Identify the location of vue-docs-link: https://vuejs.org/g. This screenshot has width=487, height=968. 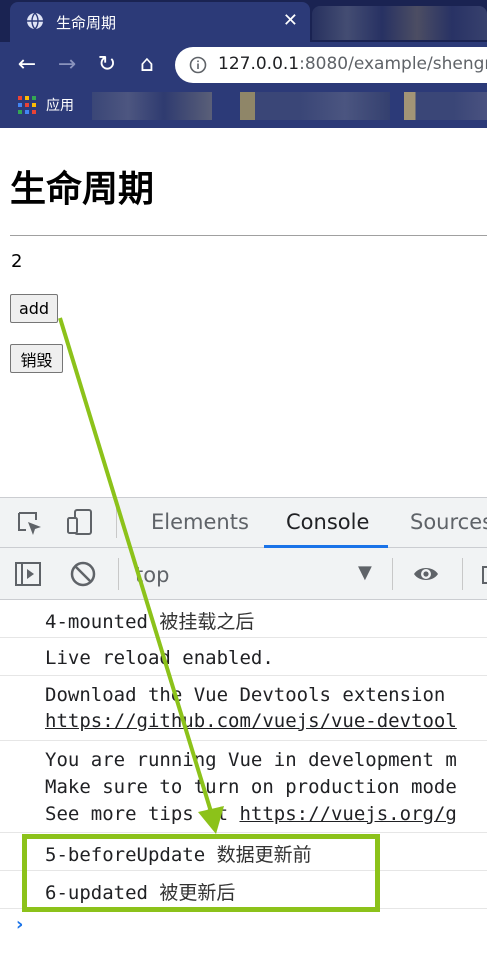
(347, 814).